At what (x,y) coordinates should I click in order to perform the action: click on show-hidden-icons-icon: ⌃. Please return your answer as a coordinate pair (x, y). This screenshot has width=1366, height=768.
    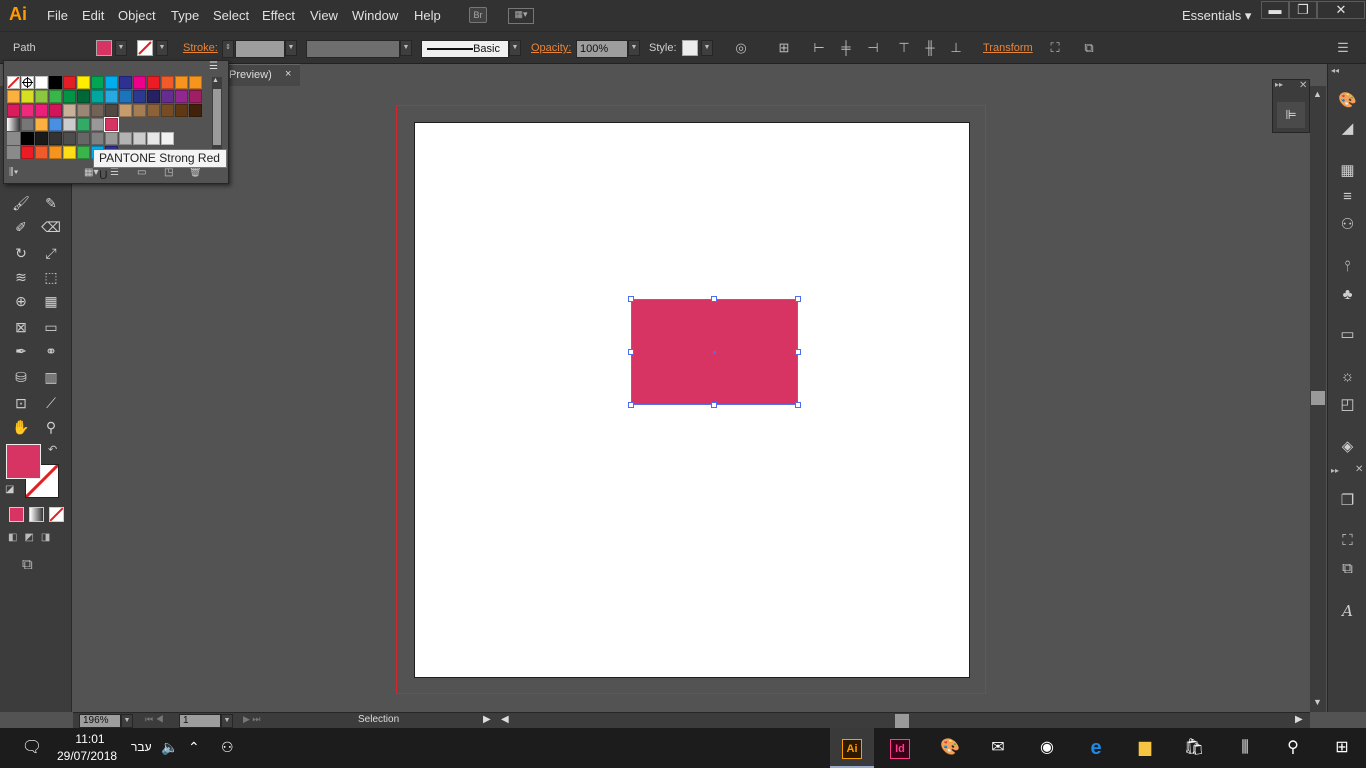
    Looking at the image, I should click on (194, 747).